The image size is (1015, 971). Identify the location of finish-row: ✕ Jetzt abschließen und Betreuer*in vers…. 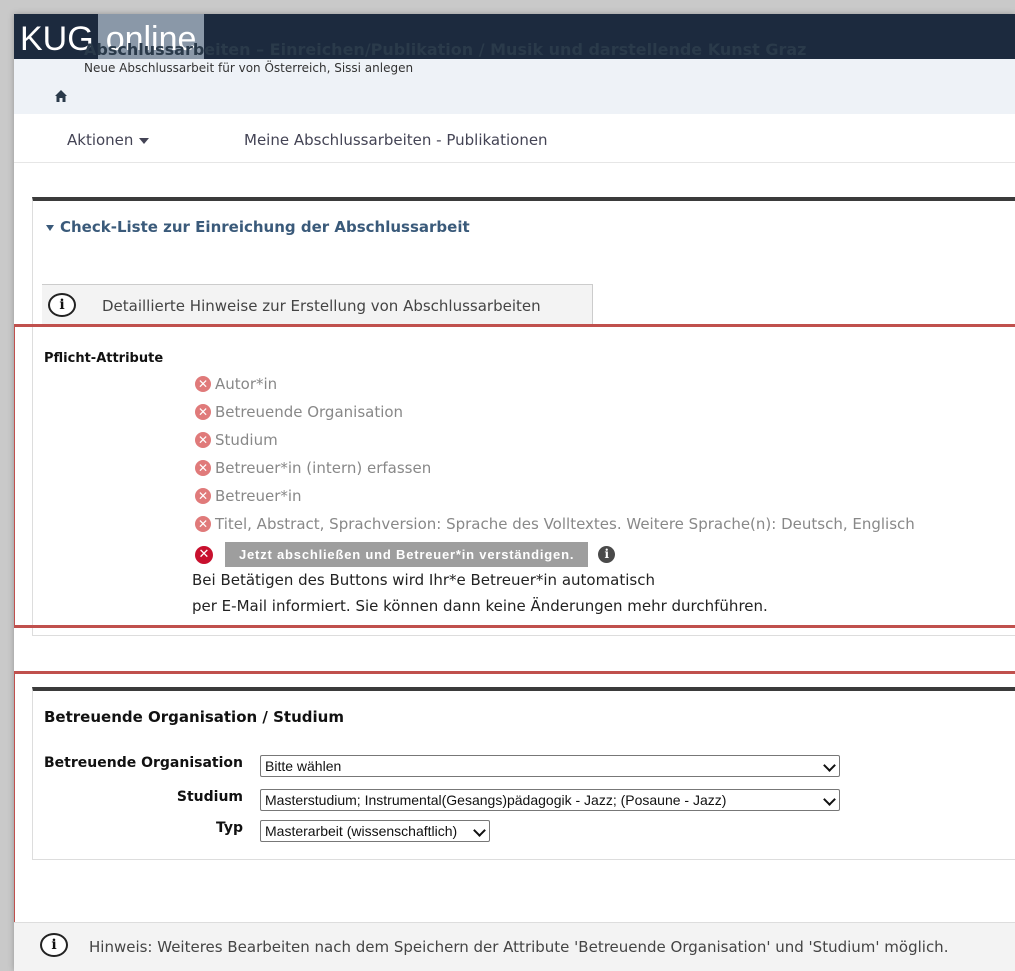
(405, 554).